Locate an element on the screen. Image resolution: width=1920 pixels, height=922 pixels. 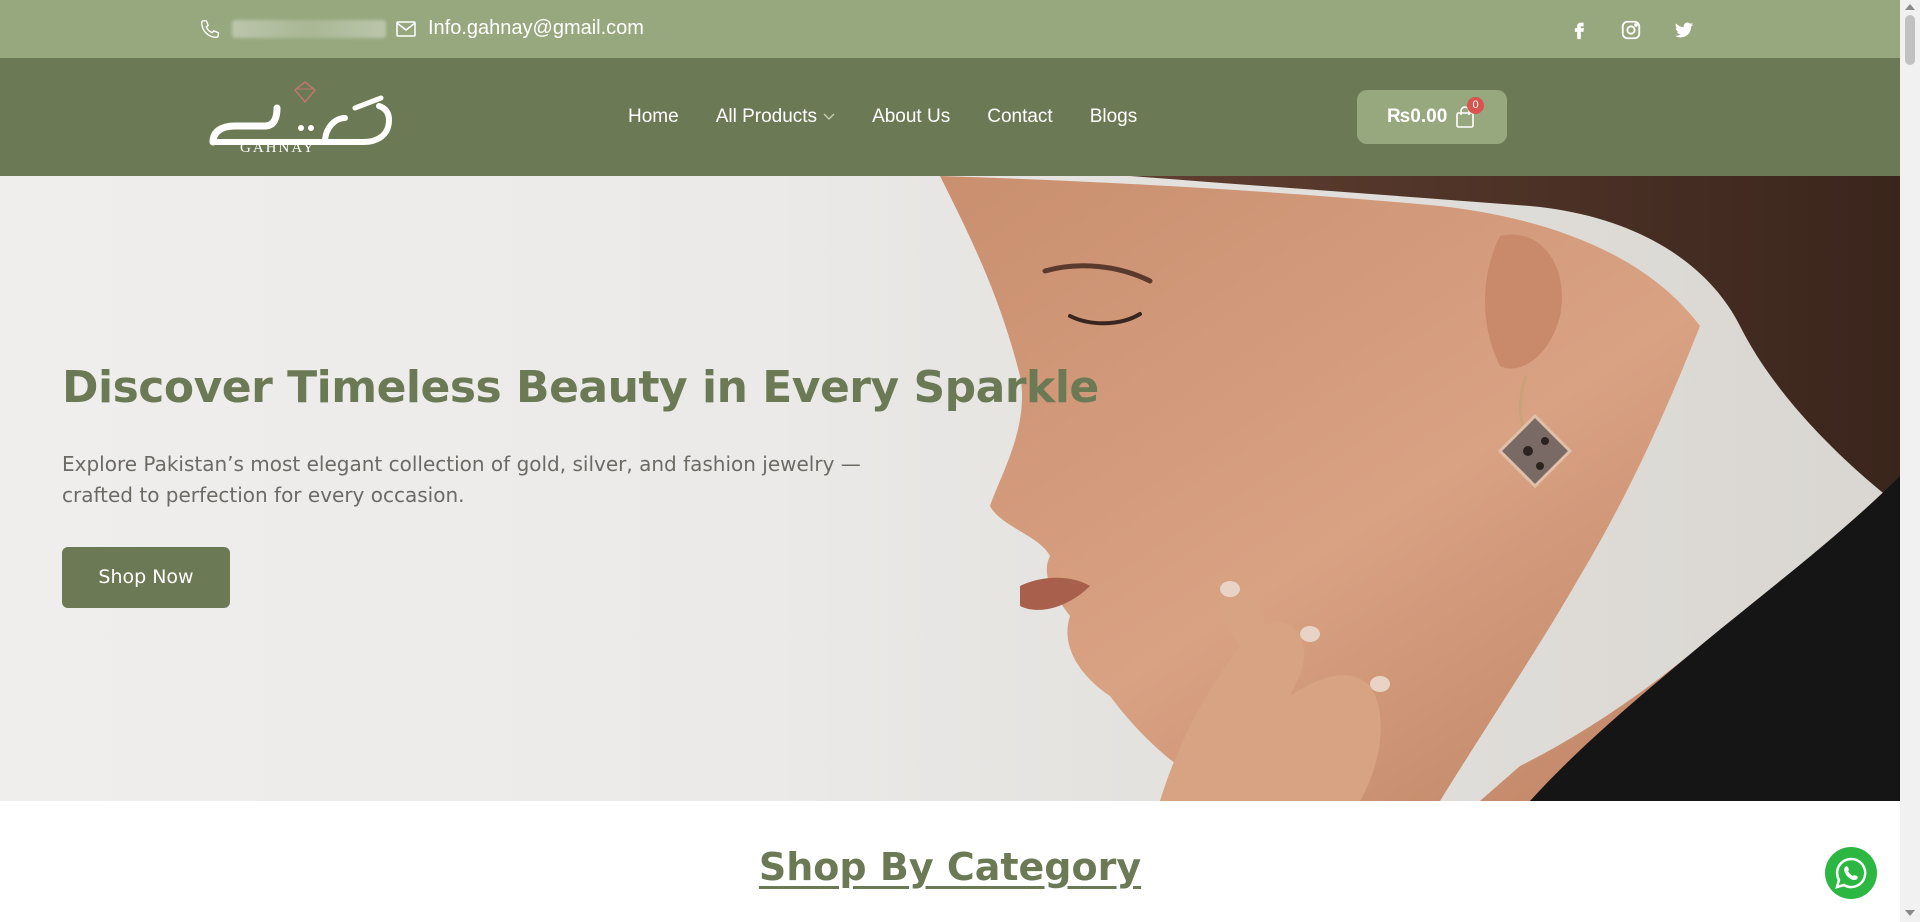
nav-all-products: All Products is located at coordinates (775, 117).